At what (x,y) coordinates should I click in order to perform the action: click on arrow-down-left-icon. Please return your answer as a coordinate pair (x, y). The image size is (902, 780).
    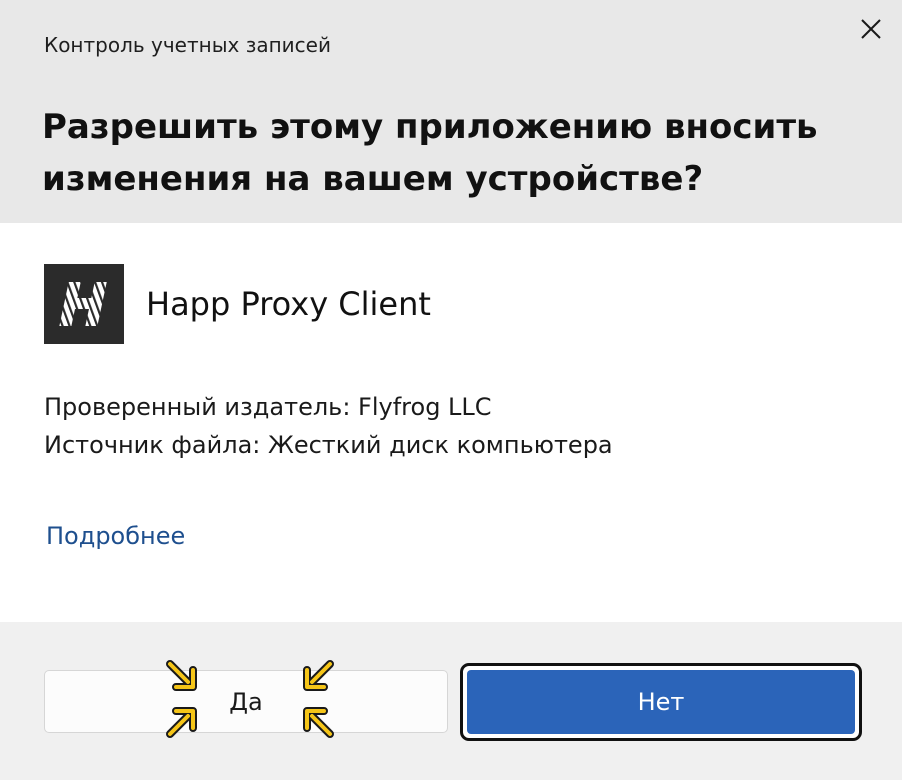
    Looking at the image, I should click on (318, 675).